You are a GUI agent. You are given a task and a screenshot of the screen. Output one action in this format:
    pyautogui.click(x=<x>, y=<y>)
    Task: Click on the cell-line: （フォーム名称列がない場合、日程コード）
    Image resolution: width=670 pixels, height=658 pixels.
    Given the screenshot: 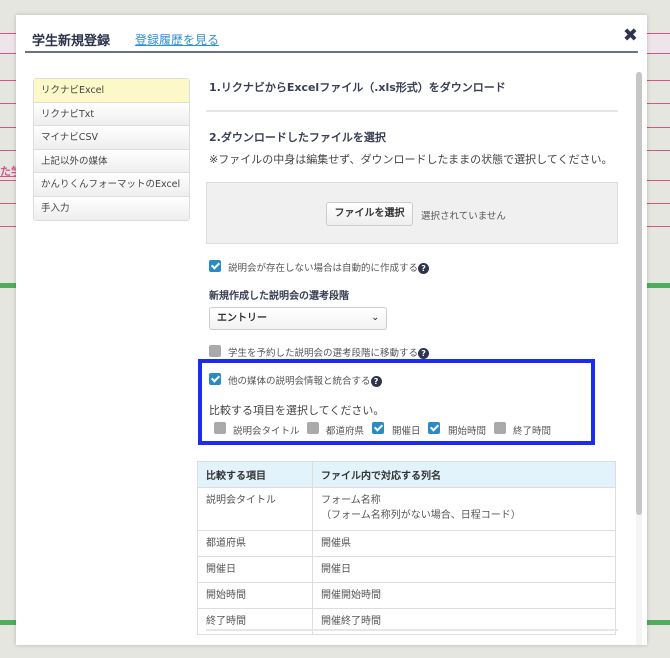 What is the action you would take?
    pyautogui.click(x=421, y=515)
    